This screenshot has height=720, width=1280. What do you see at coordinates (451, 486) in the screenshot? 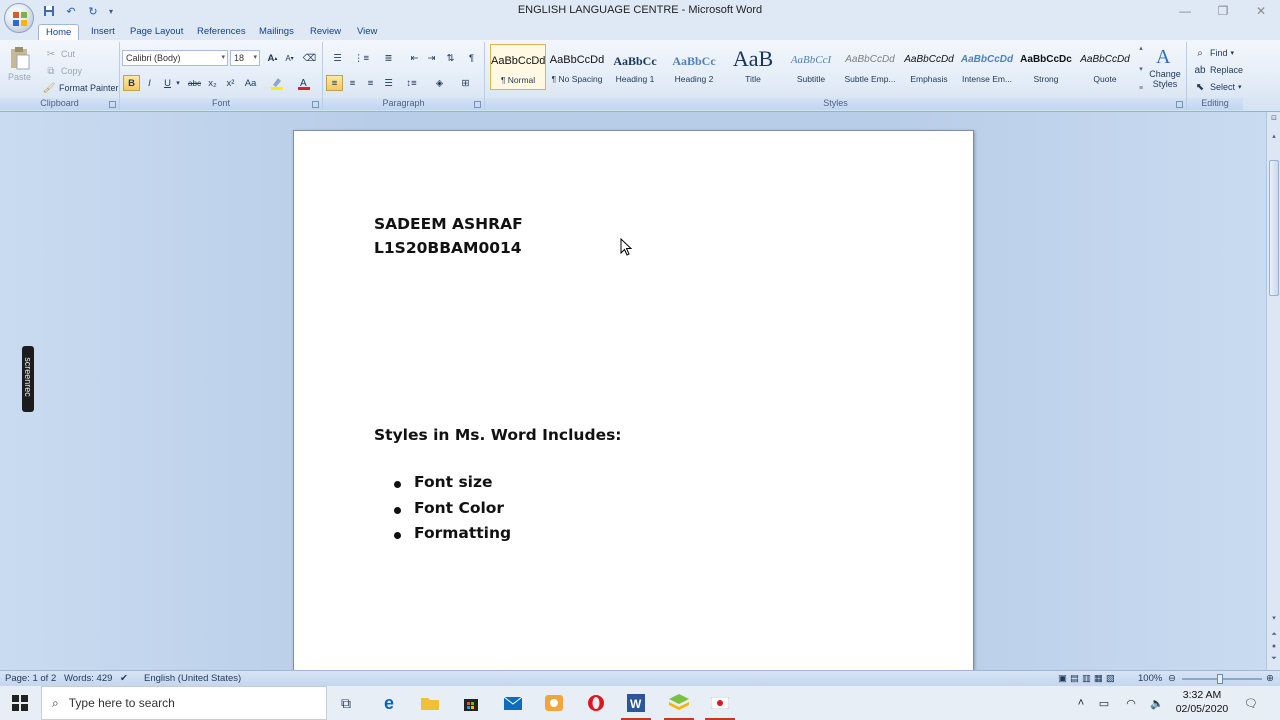
I see `list-item: Font size` at bounding box center [451, 486].